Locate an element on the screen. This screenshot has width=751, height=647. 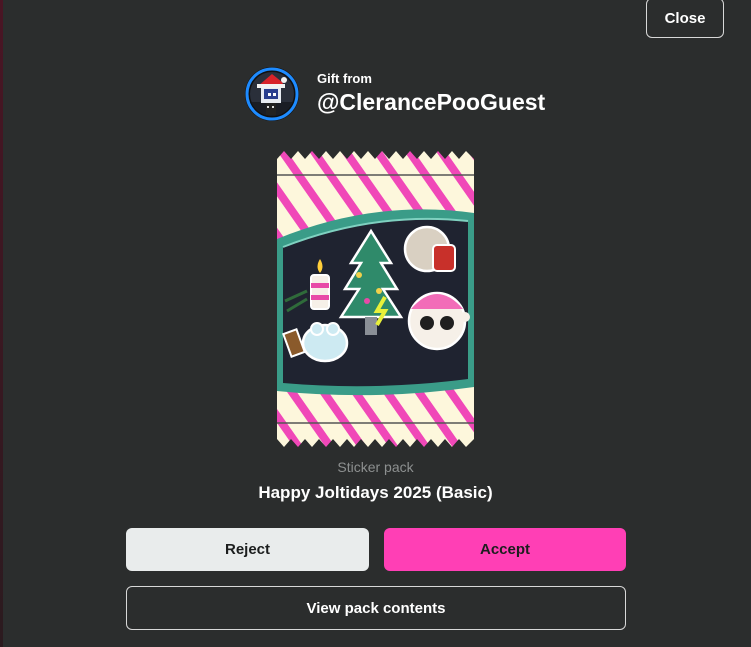
gift-text: Gift from @ClerancePooGuest is located at coordinates (431, 94).